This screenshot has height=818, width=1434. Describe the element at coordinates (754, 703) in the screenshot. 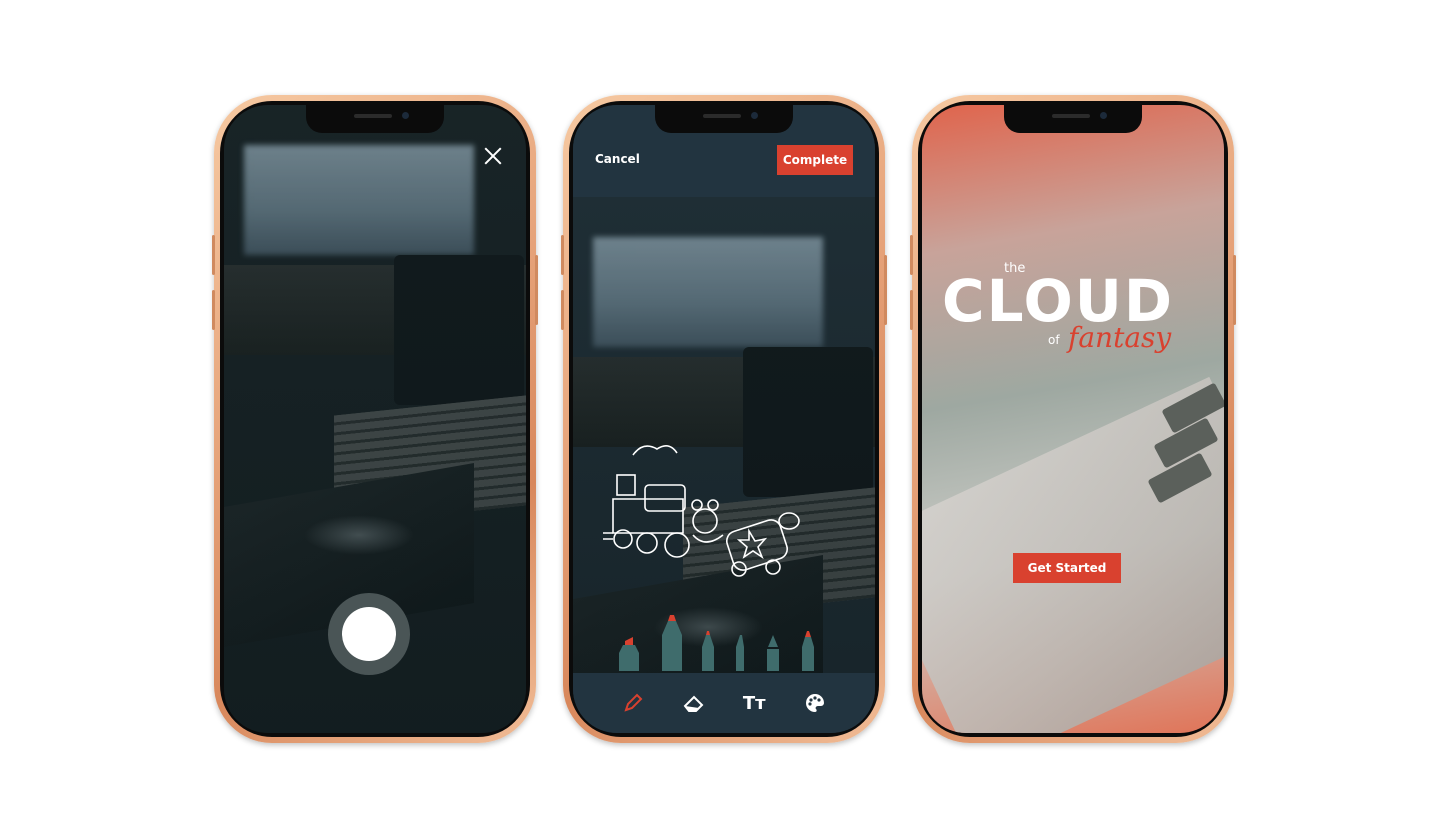

I see `text-tool-button: Tт` at that location.